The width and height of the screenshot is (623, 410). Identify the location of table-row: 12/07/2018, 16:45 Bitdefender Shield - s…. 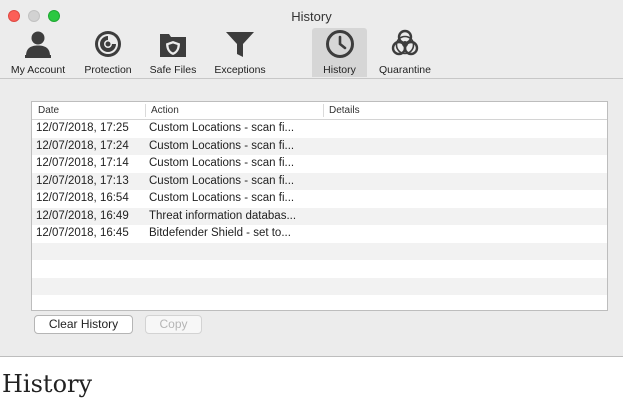
(319, 234).